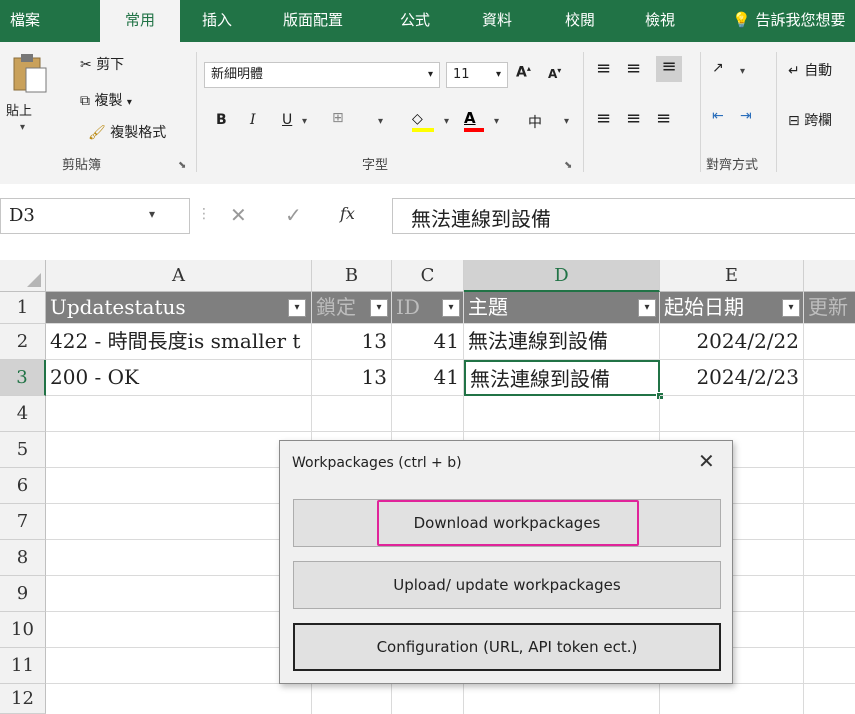 This screenshot has height=714, width=855. I want to click on align-bottom-icon: ≡, so click(669, 69).